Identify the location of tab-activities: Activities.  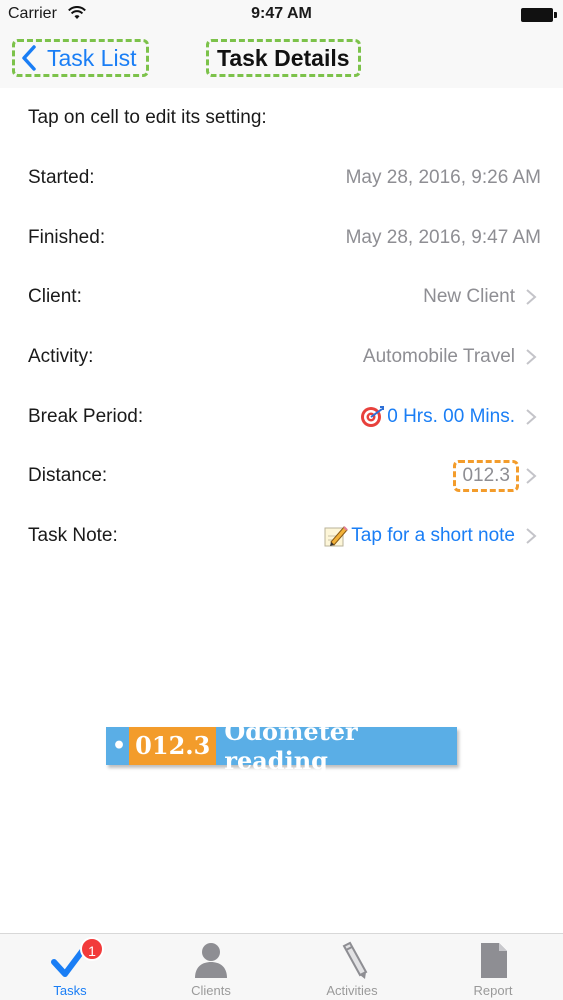
(352, 967).